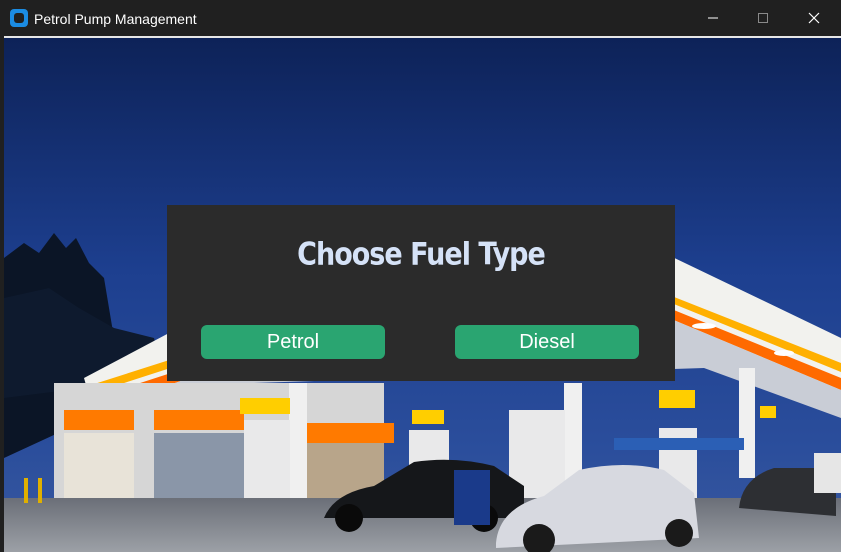 The height and width of the screenshot is (552, 841). What do you see at coordinates (421, 254) in the screenshot?
I see `dialog-heading: Choose Fuel Type` at bounding box center [421, 254].